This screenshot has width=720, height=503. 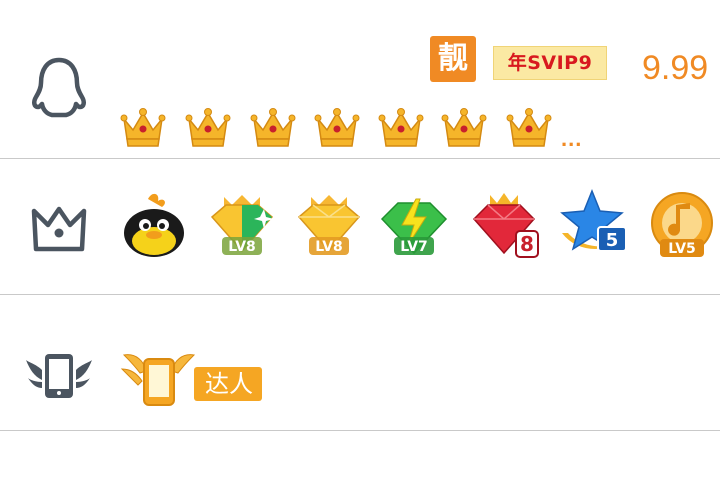 I want to click on blue-star-shape: 5, so click(x=593, y=220).